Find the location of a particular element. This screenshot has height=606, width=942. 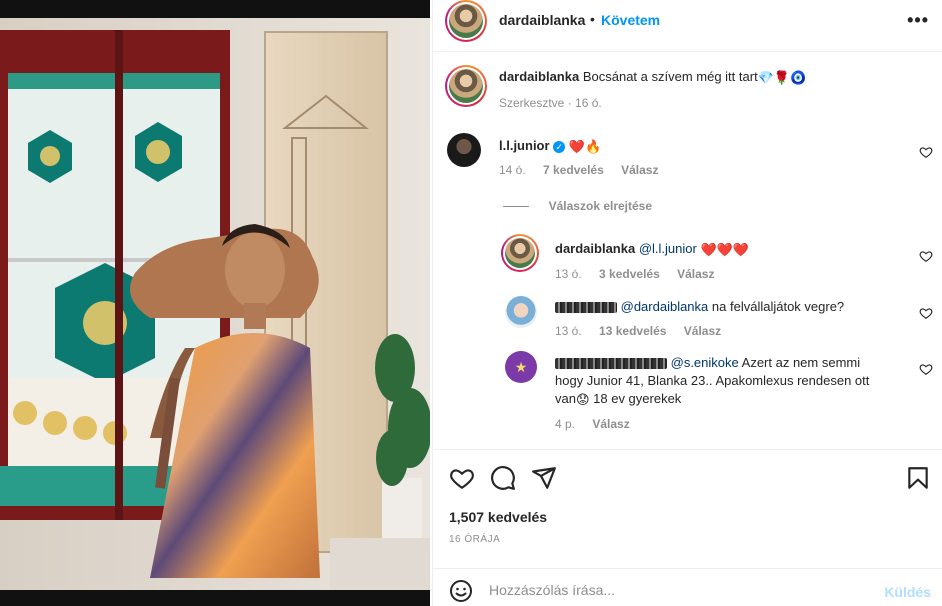

reply-text: ❤️❤️❤️ is located at coordinates (725, 249).